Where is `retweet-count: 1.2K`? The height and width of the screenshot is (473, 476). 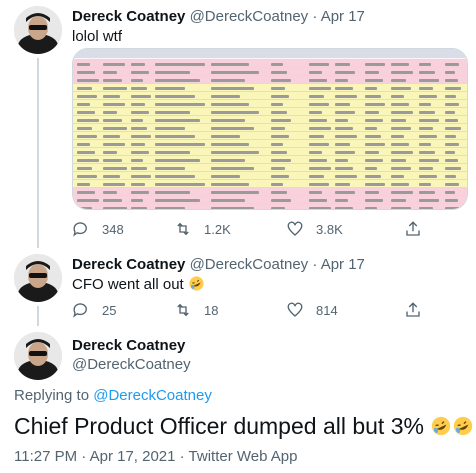 retweet-count: 1.2K is located at coordinates (217, 229).